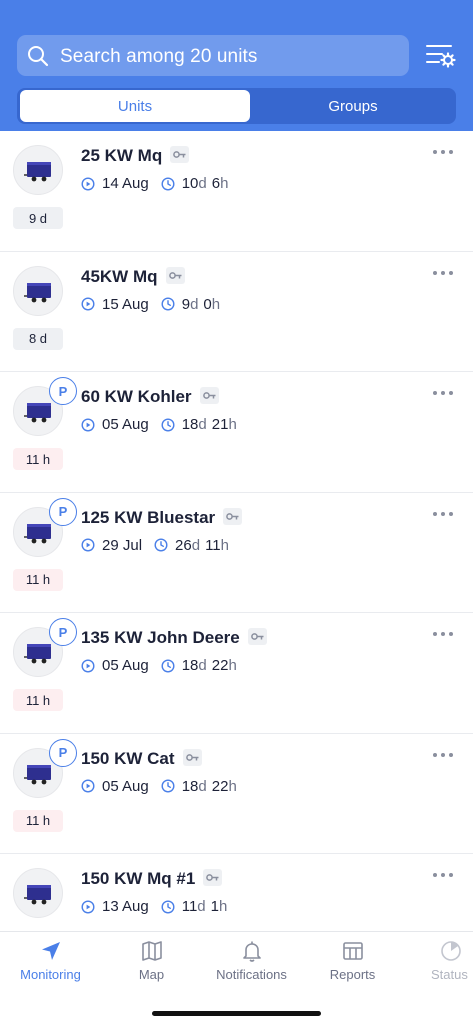 The width and height of the screenshot is (473, 1024). Describe the element at coordinates (186, 304) in the screenshot. I see `duration-days: 9` at that location.